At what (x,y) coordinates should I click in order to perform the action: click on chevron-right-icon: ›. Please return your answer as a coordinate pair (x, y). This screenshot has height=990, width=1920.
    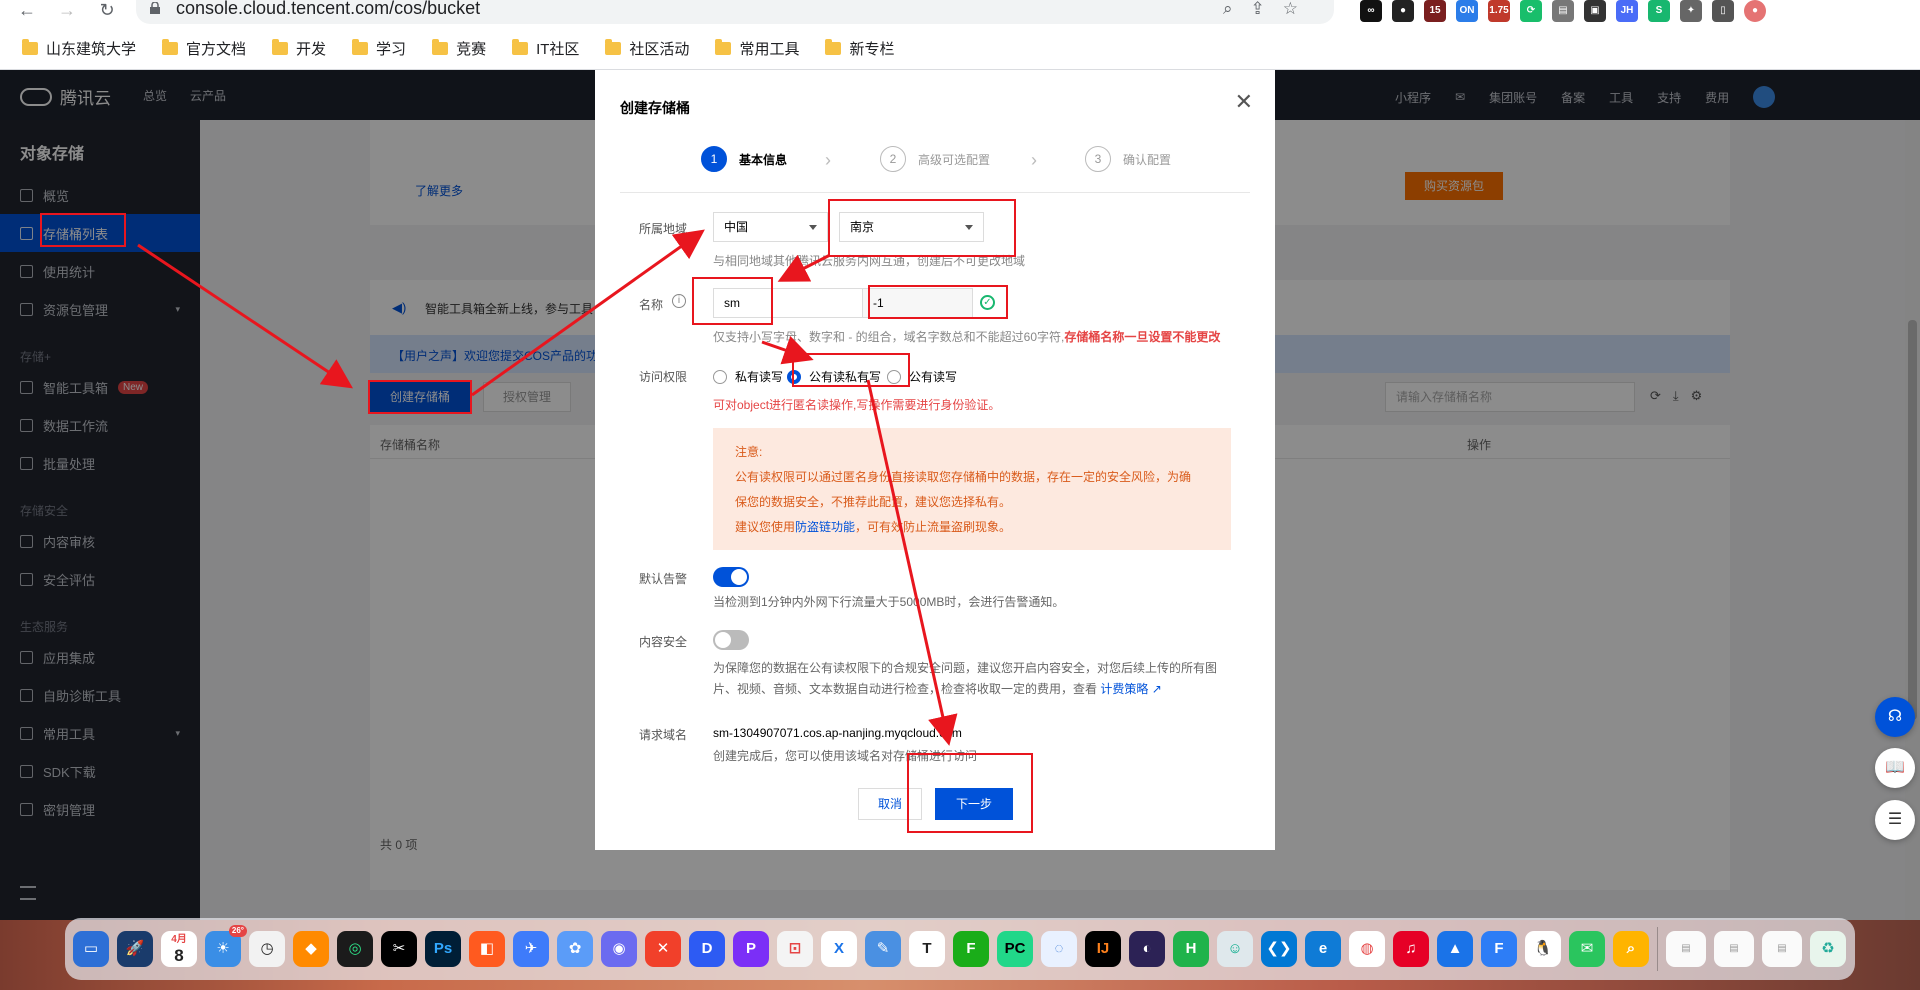
    Looking at the image, I should click on (828, 160).